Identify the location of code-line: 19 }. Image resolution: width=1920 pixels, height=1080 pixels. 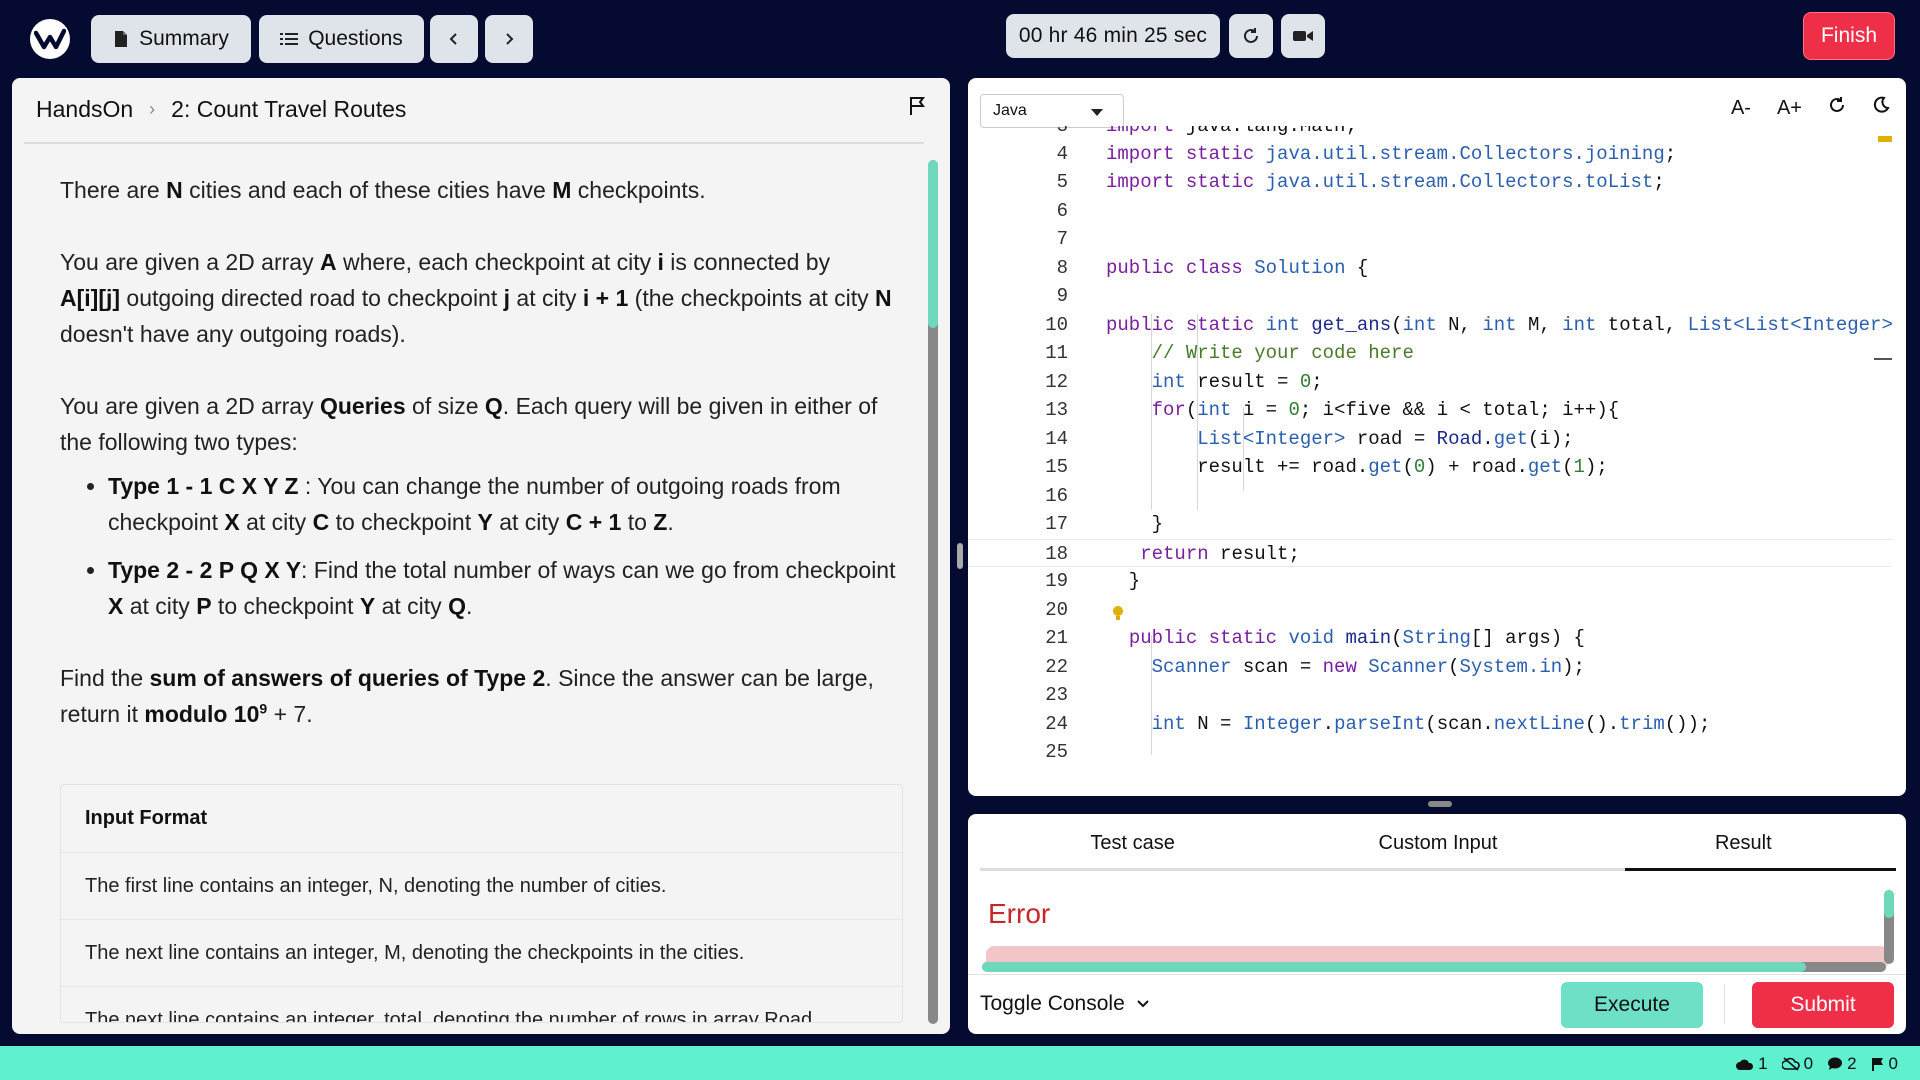
(1093, 581).